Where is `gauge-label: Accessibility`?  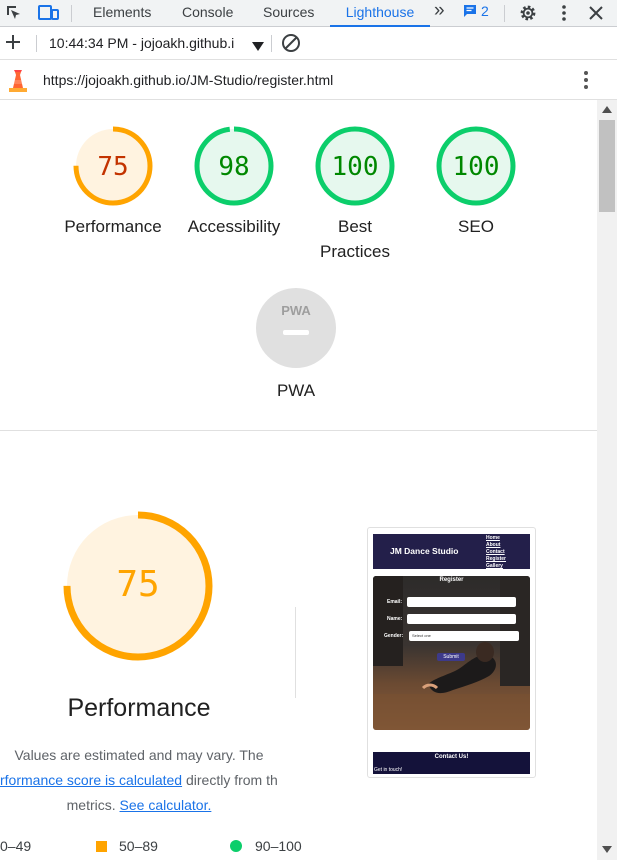 gauge-label: Accessibility is located at coordinates (234, 226).